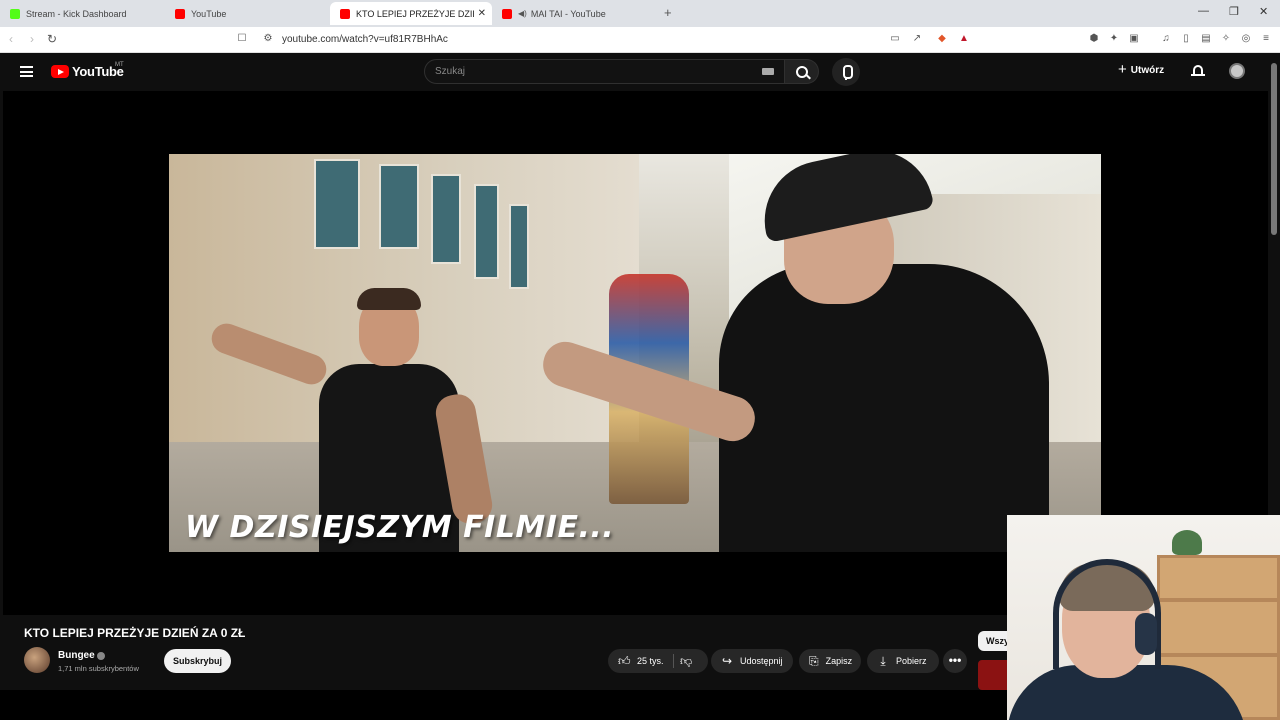 This screenshot has width=1280, height=720. I want to click on minimize-icon: —, so click(1203, 11).